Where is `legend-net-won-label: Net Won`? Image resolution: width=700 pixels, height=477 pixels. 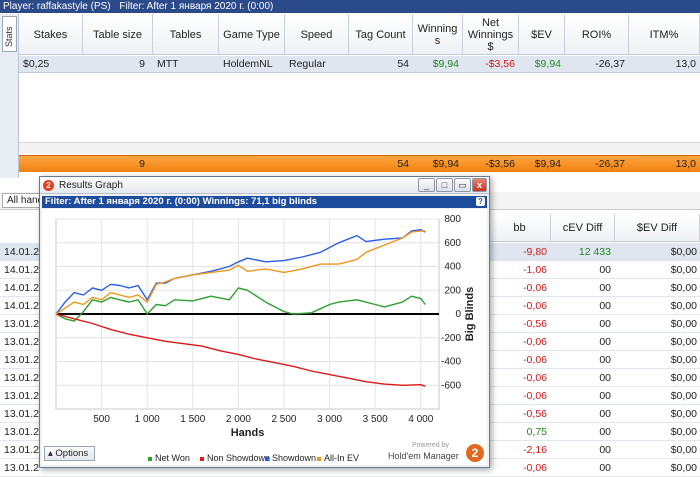
legend-net-won-label: Net Won is located at coordinates (172, 458).